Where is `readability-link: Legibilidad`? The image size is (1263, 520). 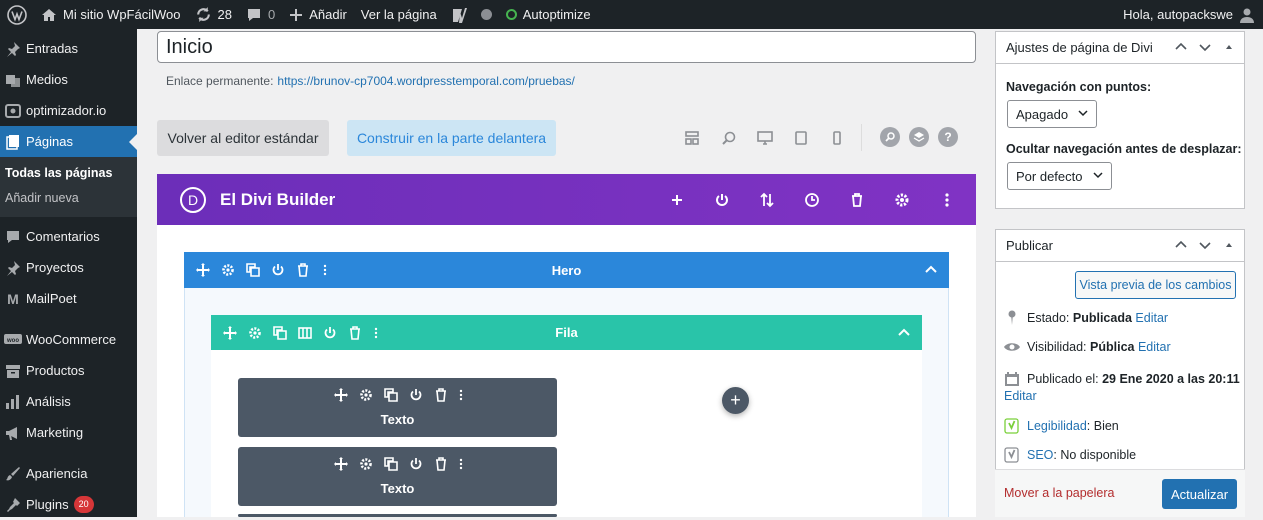 readability-link: Legibilidad is located at coordinates (1057, 426).